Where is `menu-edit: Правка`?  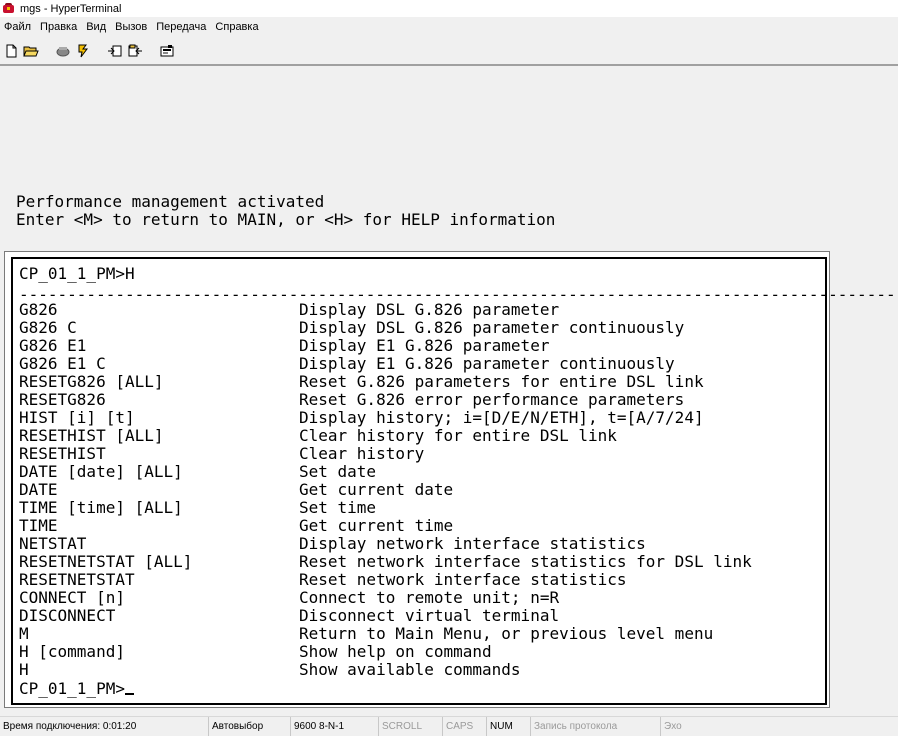
menu-edit: Правка is located at coordinates (59, 27).